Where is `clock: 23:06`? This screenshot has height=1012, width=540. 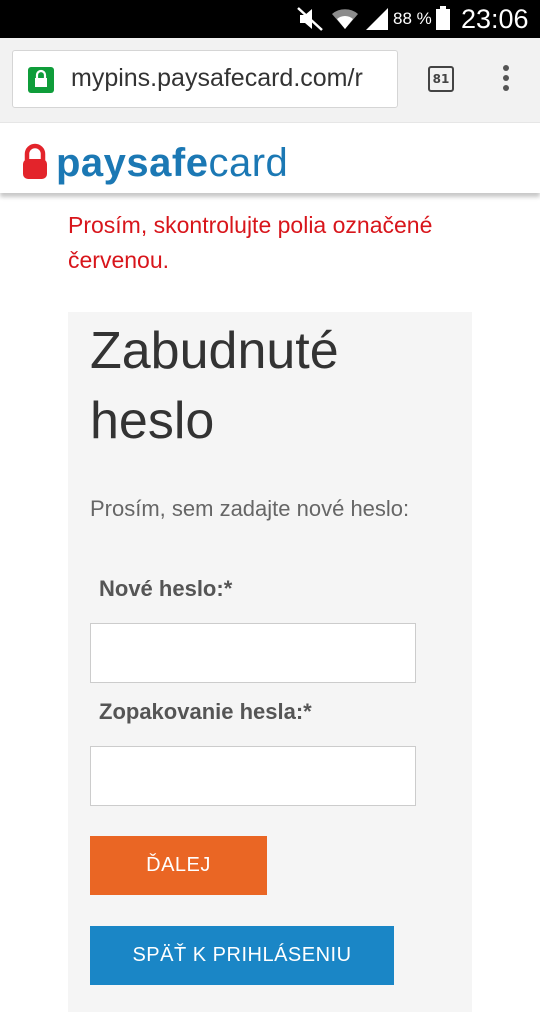
clock: 23:06 is located at coordinates (495, 19).